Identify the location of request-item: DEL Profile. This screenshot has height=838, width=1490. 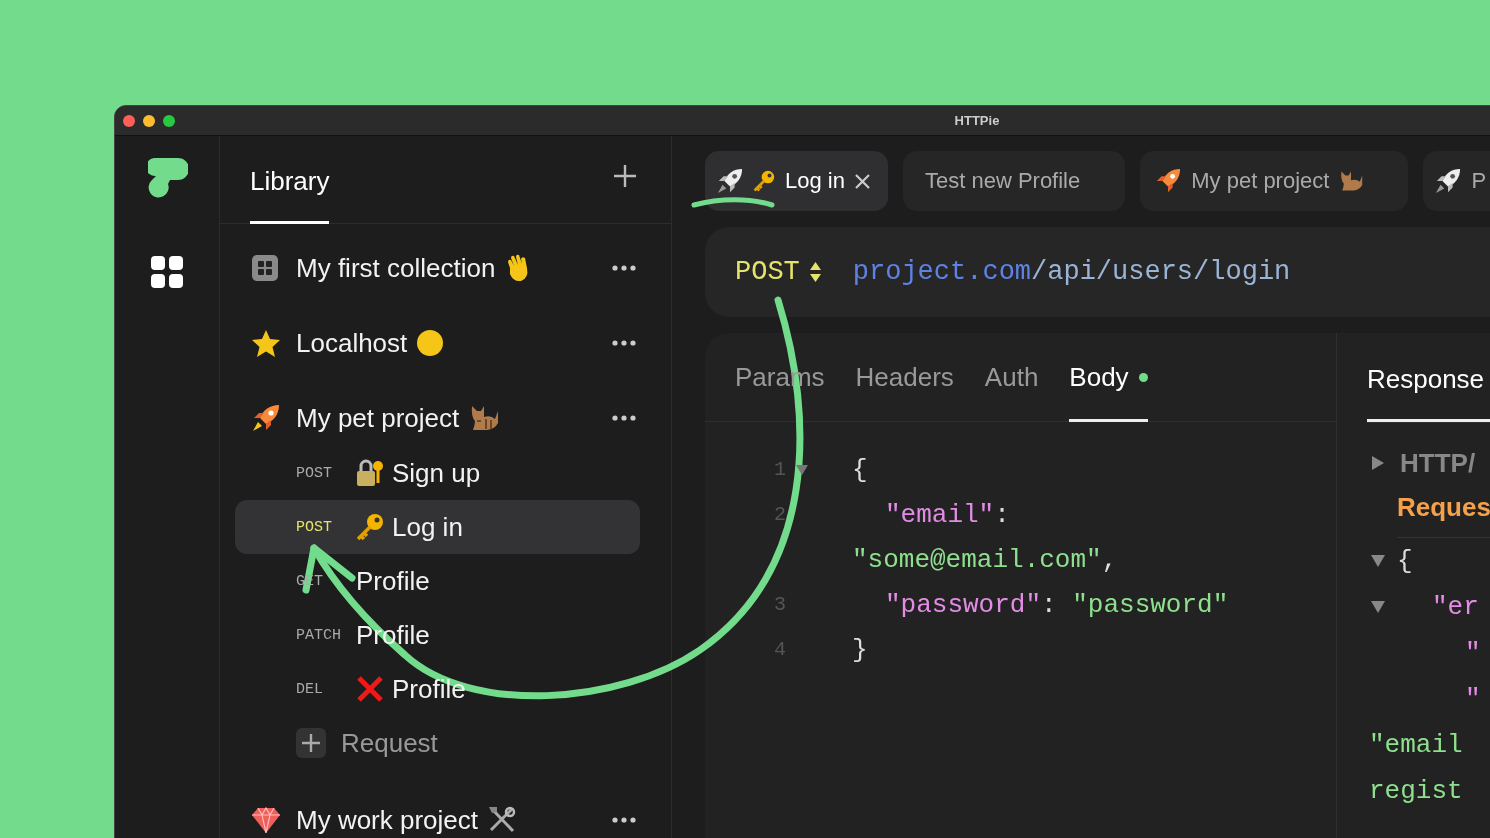
(437, 689).